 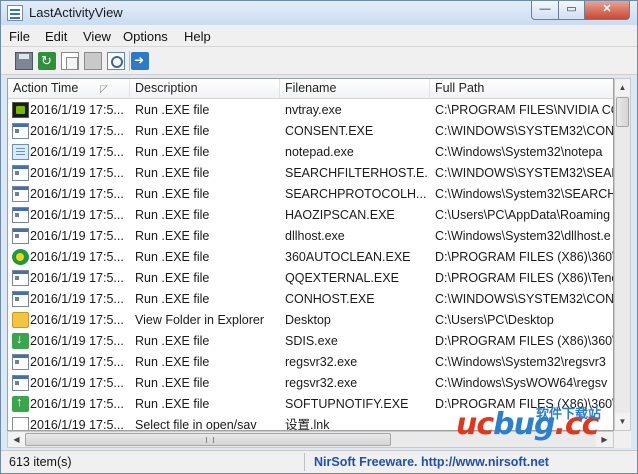 I want to click on cell-filename: Desktop, so click(x=308, y=320).